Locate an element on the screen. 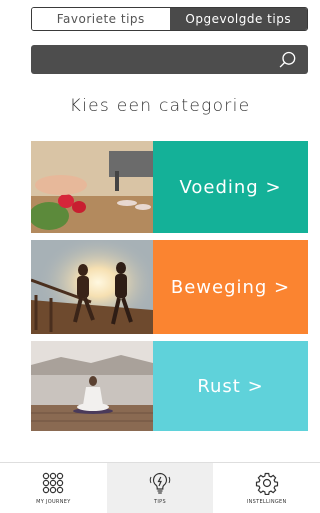  tab-favorite-tips: Favoriete tips is located at coordinates (101, 19).